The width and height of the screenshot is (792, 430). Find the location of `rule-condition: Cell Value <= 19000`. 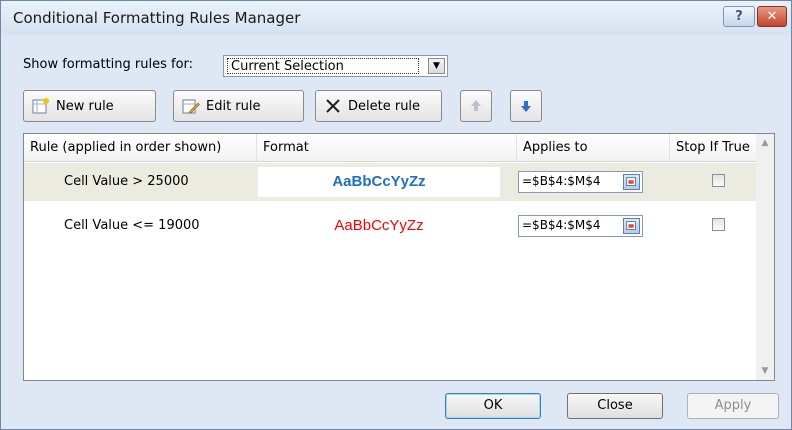

rule-condition: Cell Value <= 19000 is located at coordinates (132, 225).